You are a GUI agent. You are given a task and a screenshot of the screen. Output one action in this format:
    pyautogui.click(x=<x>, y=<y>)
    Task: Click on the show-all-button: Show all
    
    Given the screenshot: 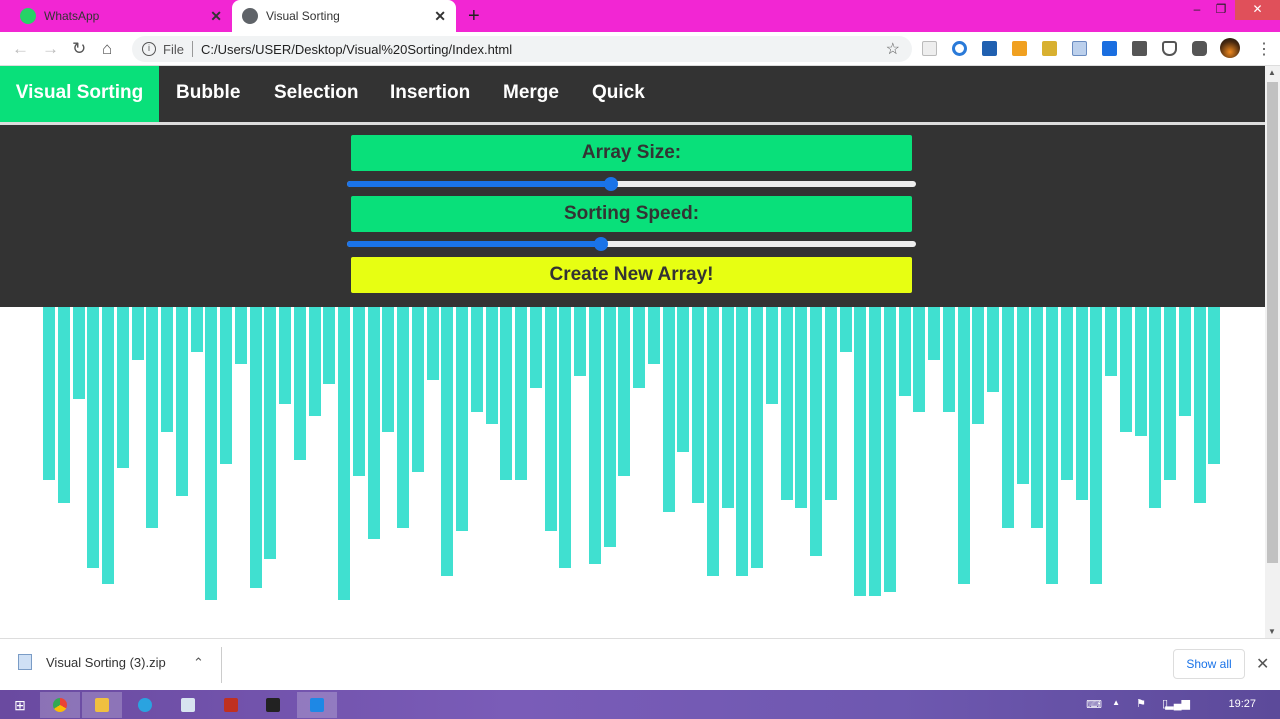 What is the action you would take?
    pyautogui.click(x=1209, y=664)
    